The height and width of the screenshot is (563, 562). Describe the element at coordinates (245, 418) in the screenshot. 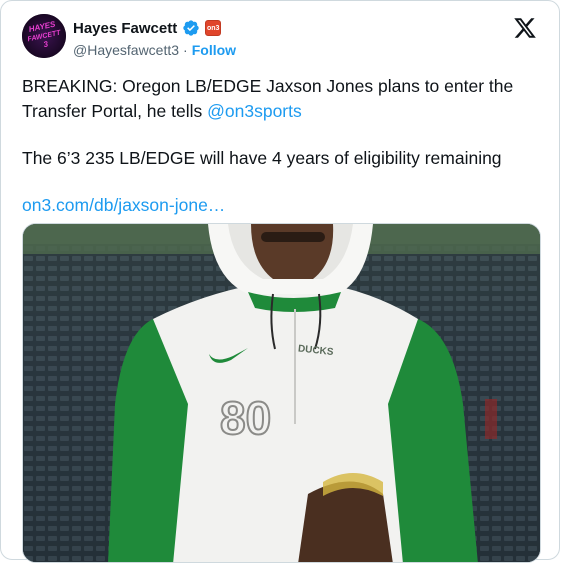

I see `jersey-number: 80` at that location.